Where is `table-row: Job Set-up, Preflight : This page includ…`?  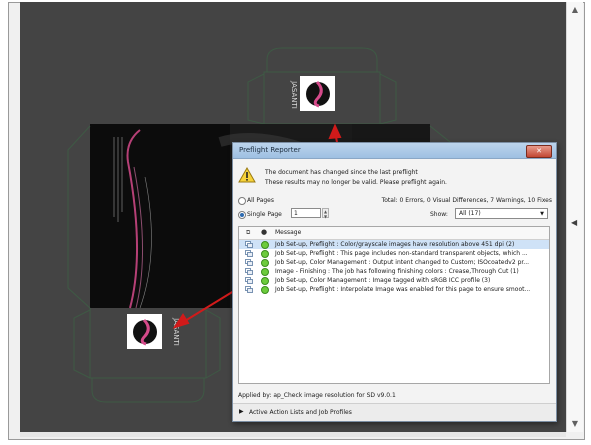
table-row: Job Set-up, Preflight : This page includ… is located at coordinates (394, 253).